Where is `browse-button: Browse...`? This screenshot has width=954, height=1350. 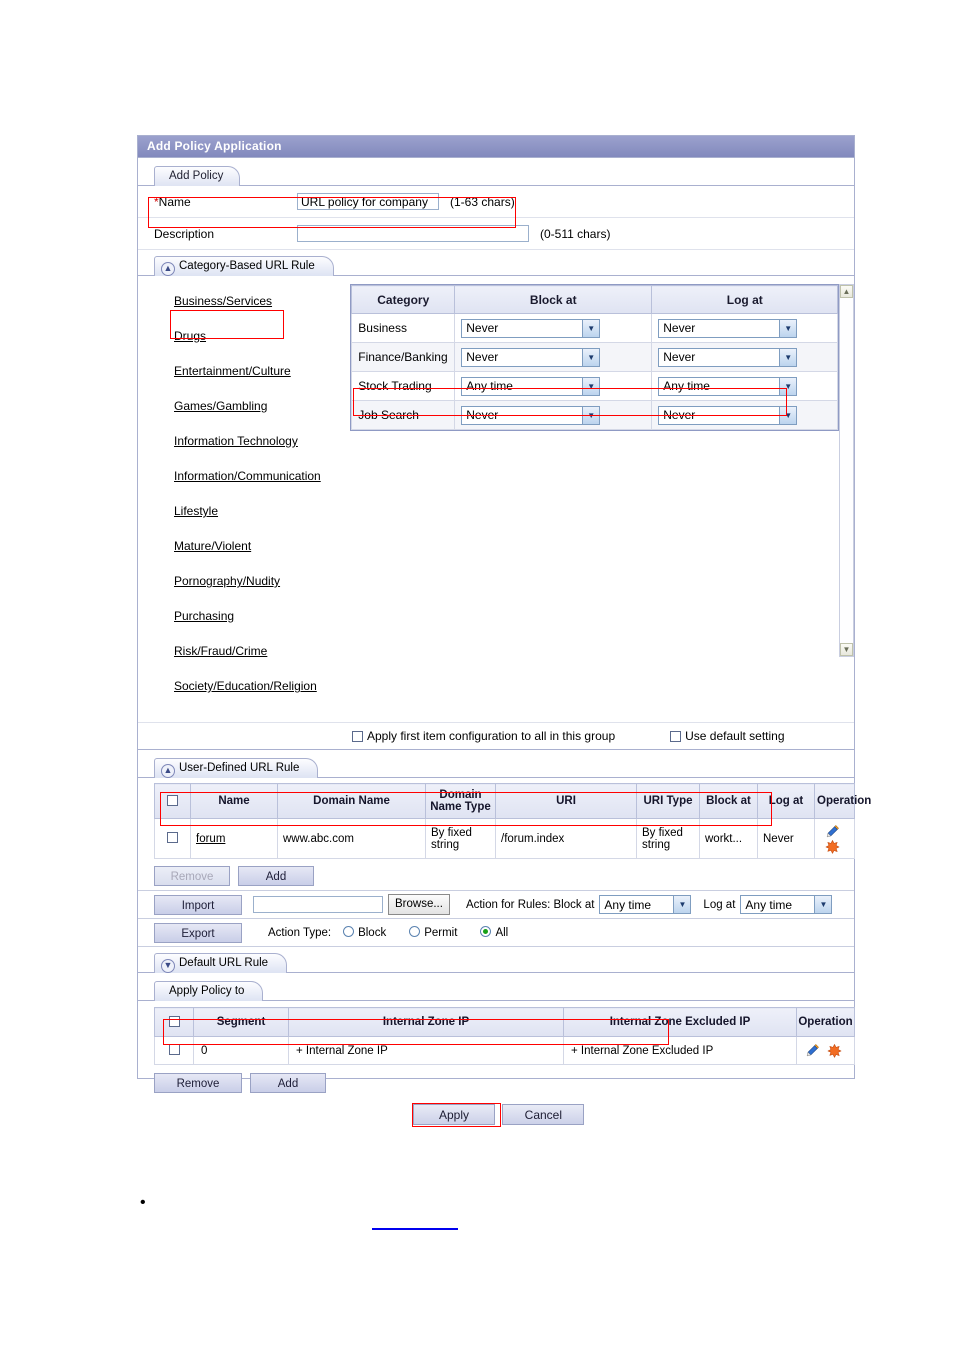
browse-button: Browse... is located at coordinates (419, 904).